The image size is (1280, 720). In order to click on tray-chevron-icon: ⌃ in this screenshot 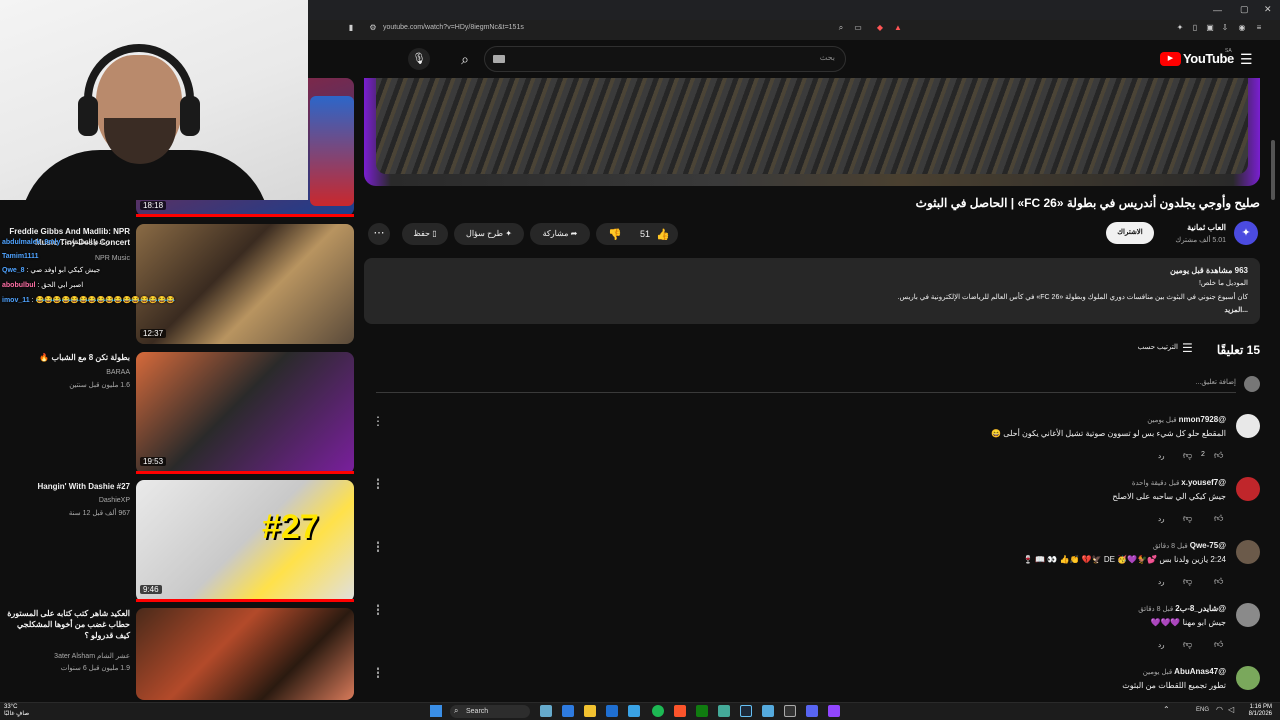, I will do `click(1166, 709)`.